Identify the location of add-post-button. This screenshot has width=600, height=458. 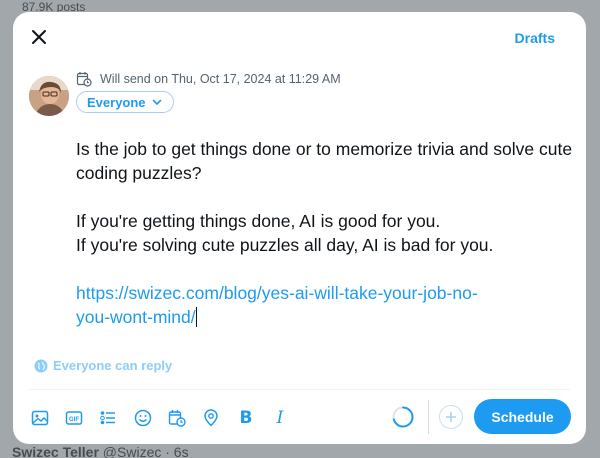
(451, 417).